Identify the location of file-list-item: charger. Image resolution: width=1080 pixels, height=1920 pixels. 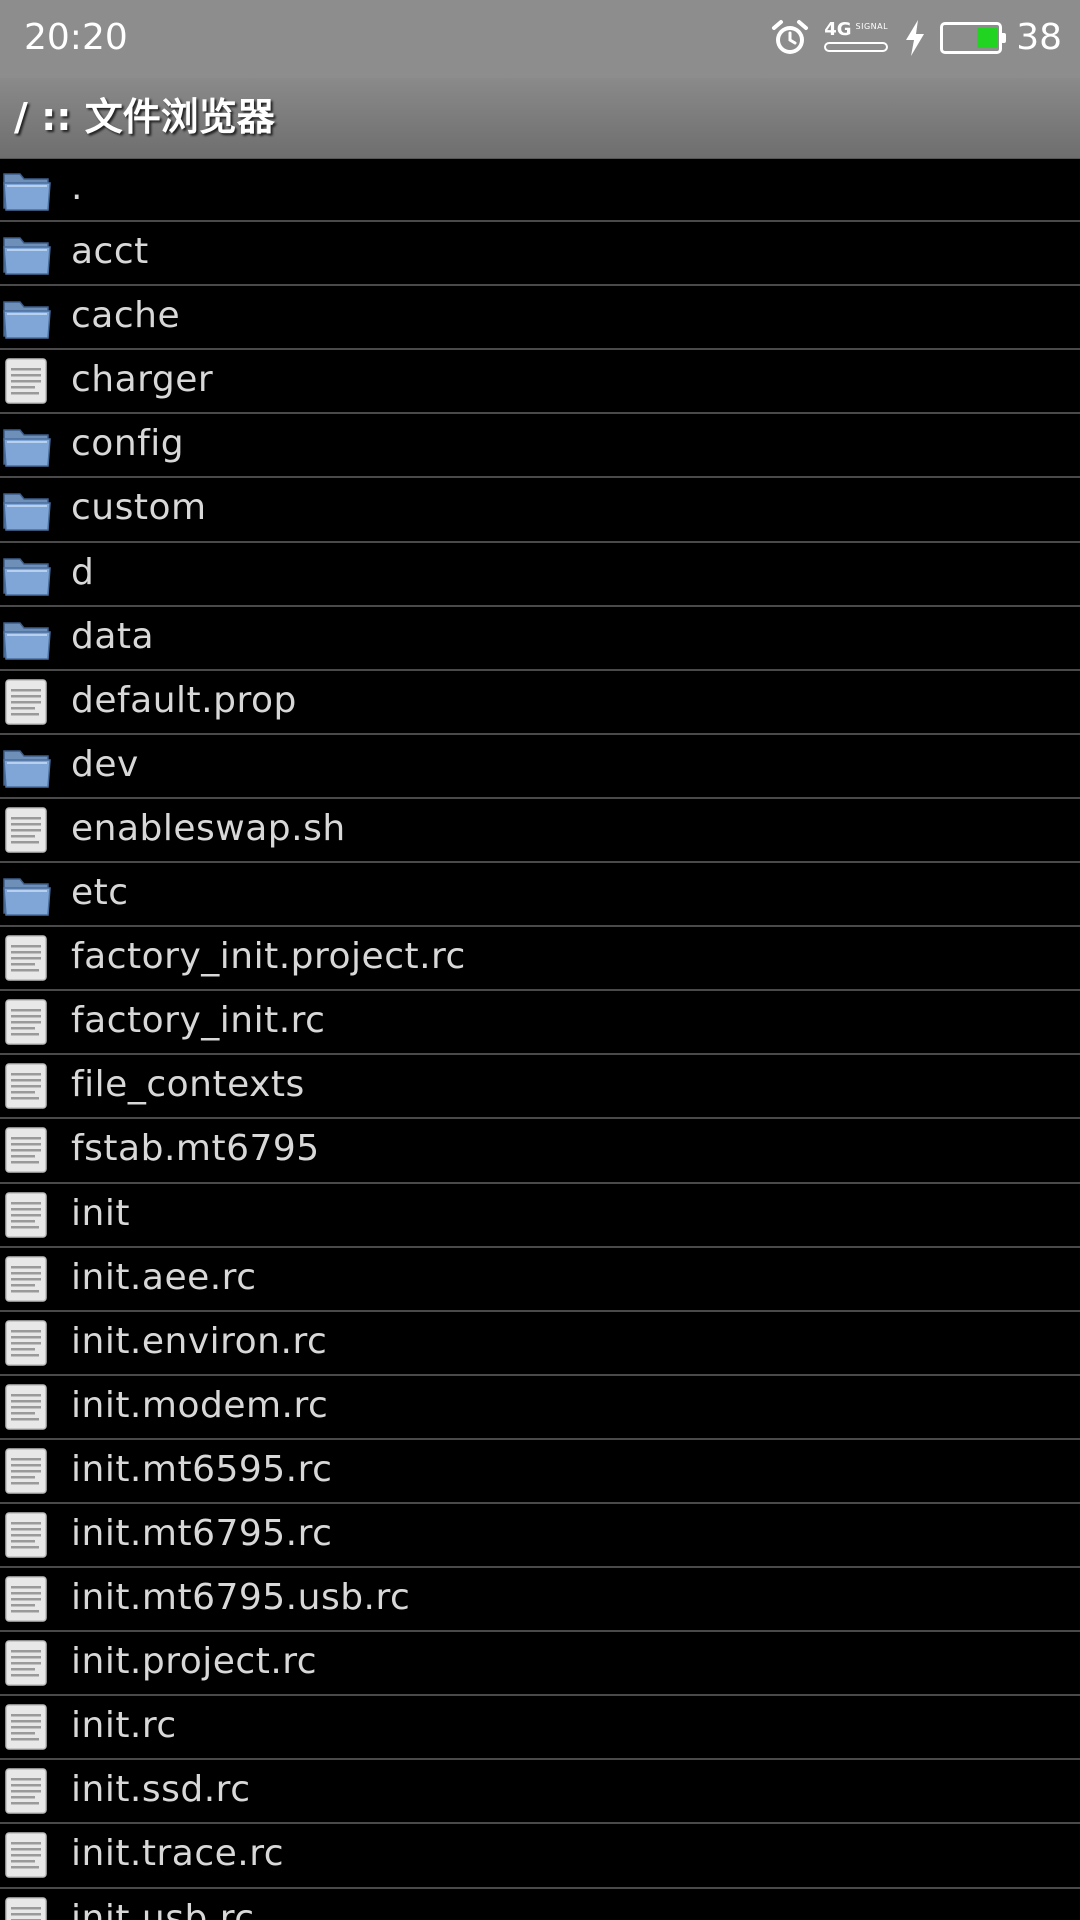
(540, 382).